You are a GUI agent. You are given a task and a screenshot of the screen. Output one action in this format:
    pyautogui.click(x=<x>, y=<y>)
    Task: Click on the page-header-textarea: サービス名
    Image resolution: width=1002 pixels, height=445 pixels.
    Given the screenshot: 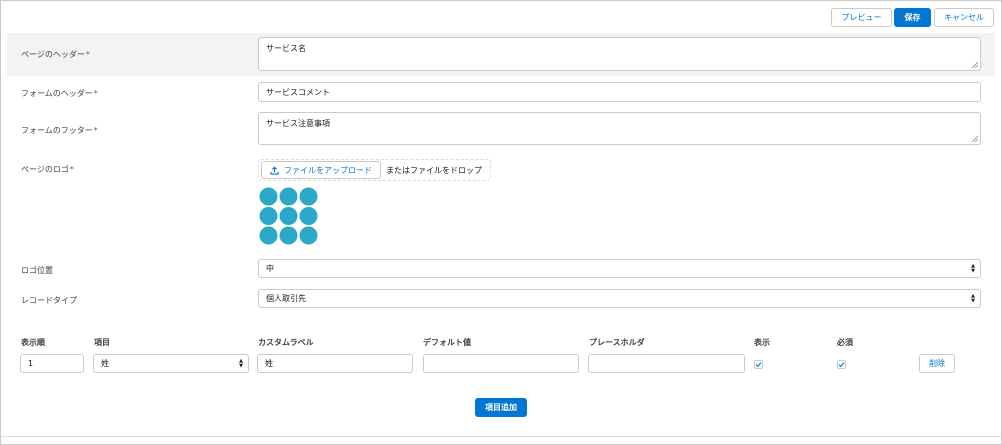 What is the action you would take?
    pyautogui.click(x=619, y=54)
    